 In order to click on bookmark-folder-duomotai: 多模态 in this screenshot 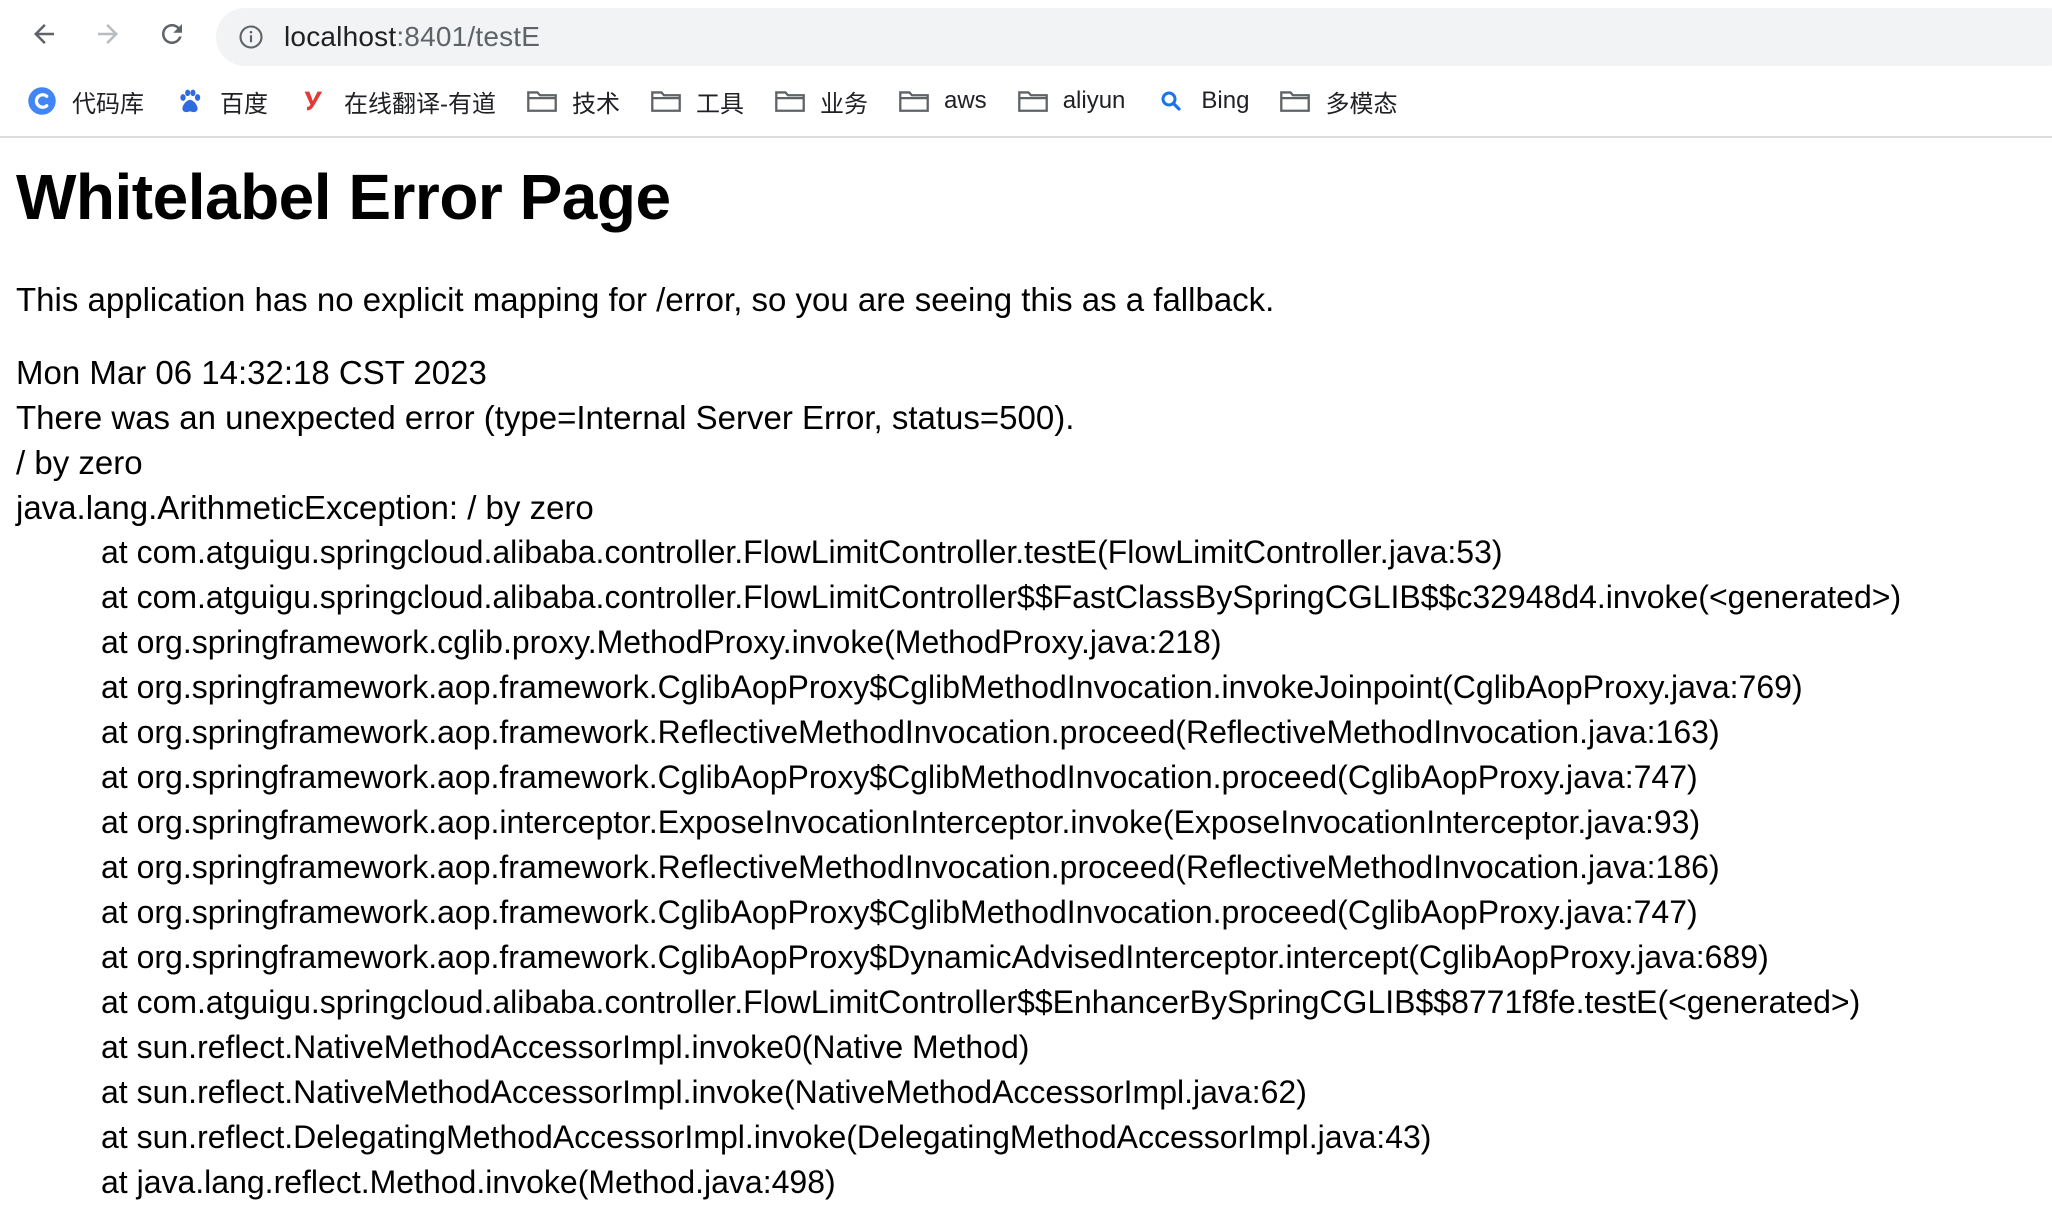, I will do `click(1338, 101)`.